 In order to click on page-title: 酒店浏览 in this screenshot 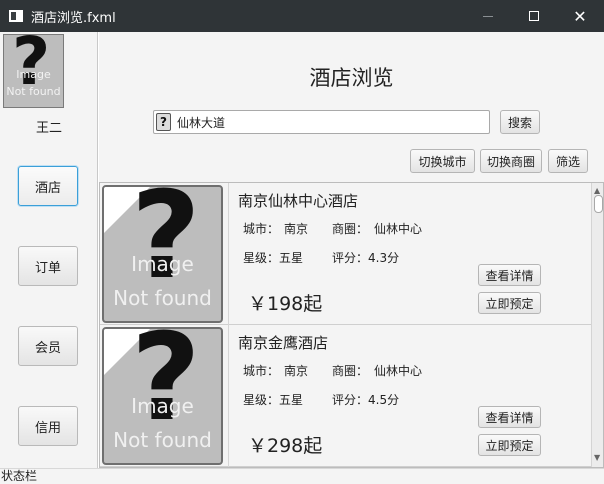, I will do `click(351, 78)`.